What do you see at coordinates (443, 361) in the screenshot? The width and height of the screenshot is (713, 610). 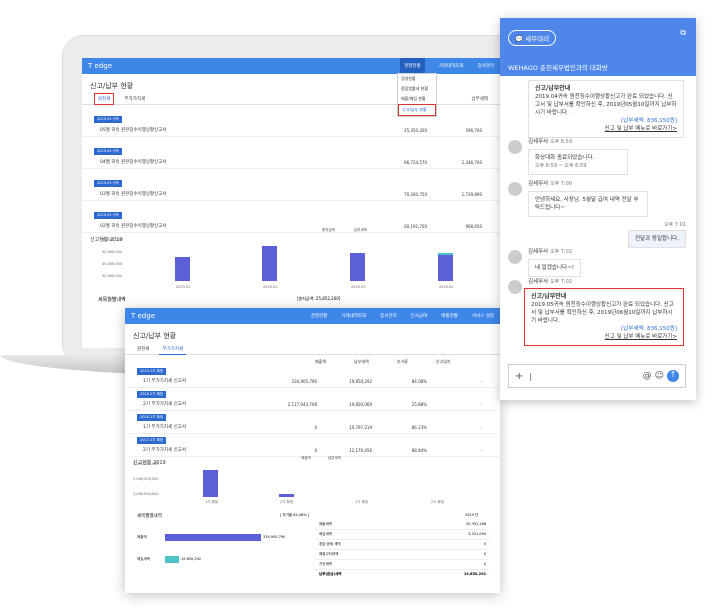 I see `col-header: 신고일자` at bounding box center [443, 361].